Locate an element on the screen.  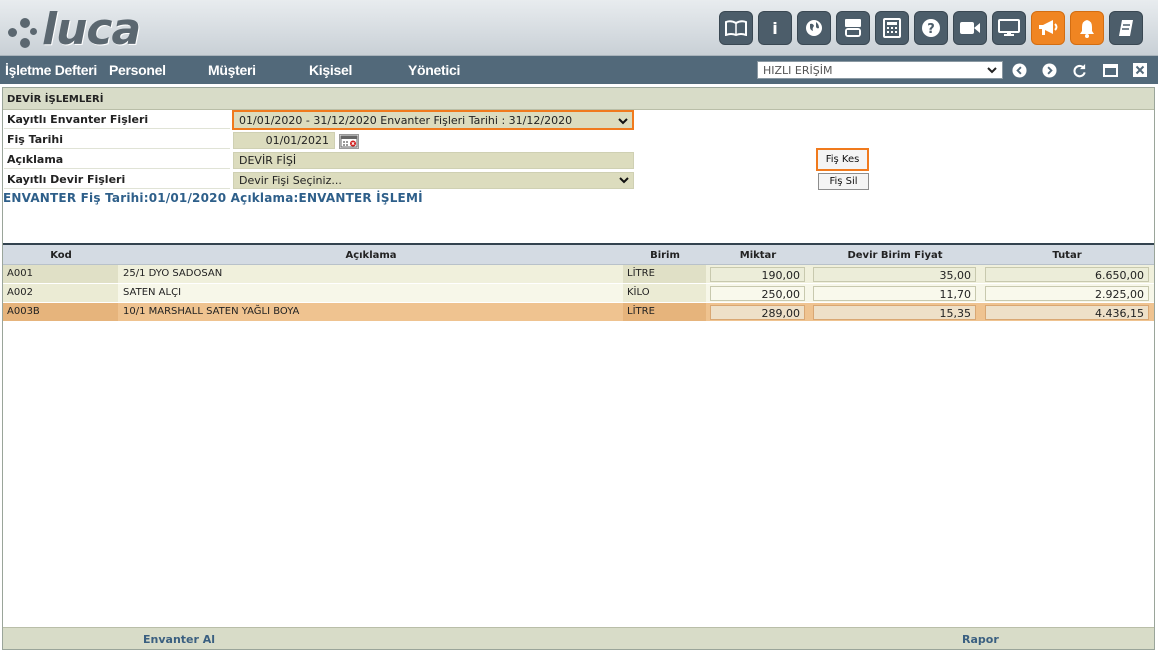
toolbar: i ? is located at coordinates (931, 28).